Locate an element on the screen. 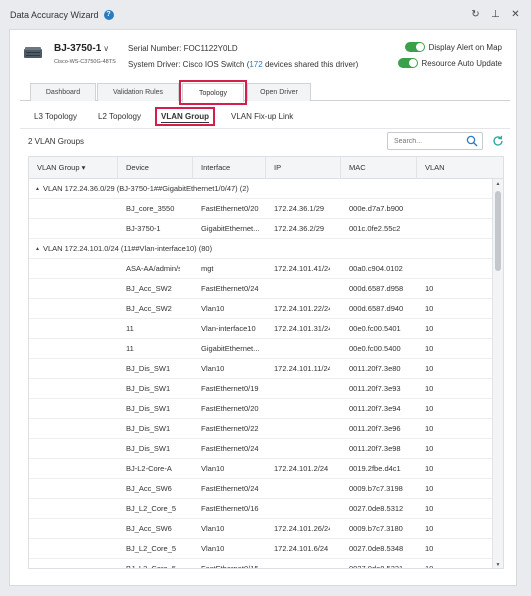  vertical-scrollbar: ▲ ▼ is located at coordinates (497, 373).